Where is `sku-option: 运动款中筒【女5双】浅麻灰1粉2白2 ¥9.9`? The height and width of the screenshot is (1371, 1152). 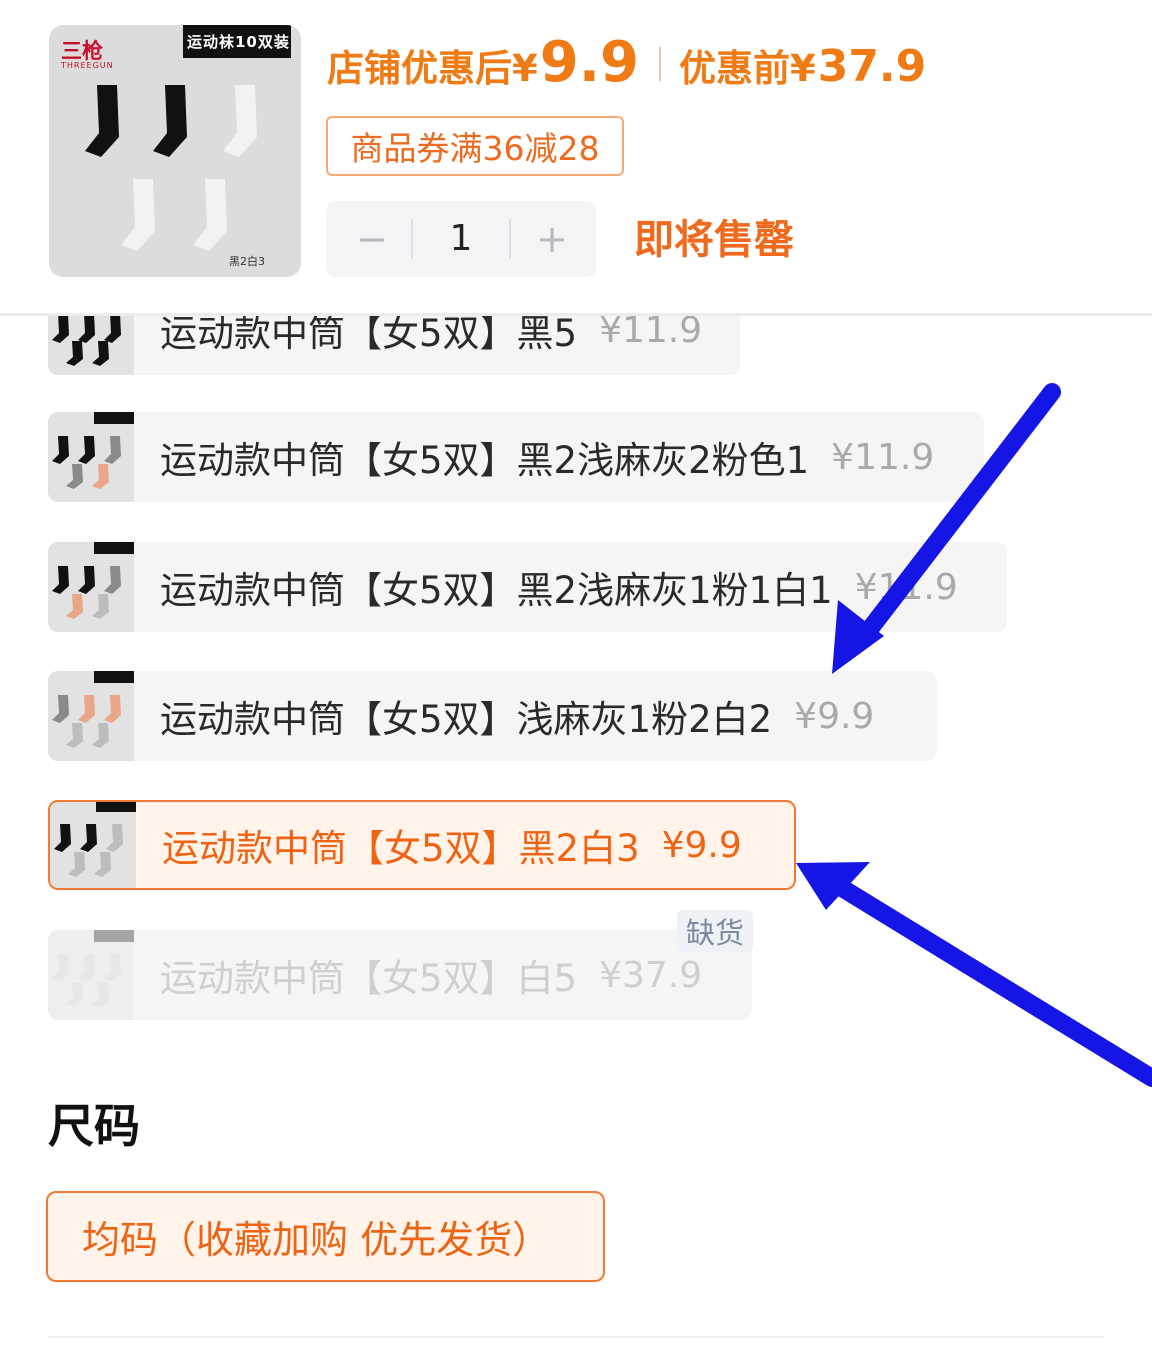 sku-option: 运动款中筒【女5双】浅麻灰1粉2白2 ¥9.9 is located at coordinates (492, 716).